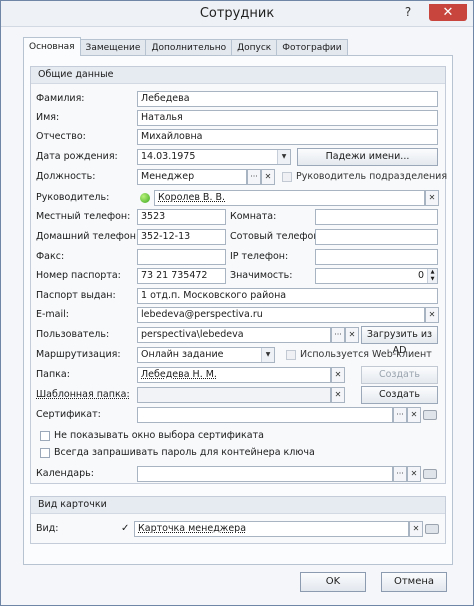 The width and height of the screenshot is (474, 606). I want to click on local-phone-label: Местный телефон:, so click(83, 216).